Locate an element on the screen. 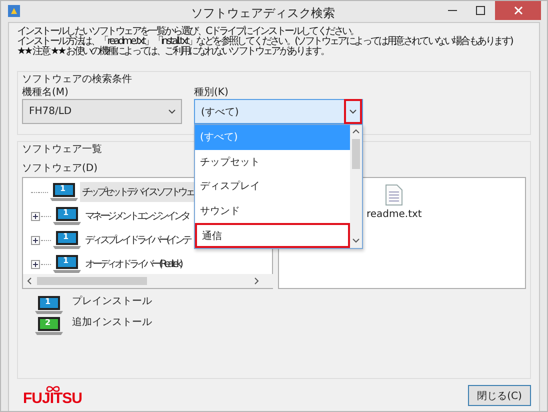  tree-item: ディスプレイドライバー(インテ is located at coordinates (138, 240).